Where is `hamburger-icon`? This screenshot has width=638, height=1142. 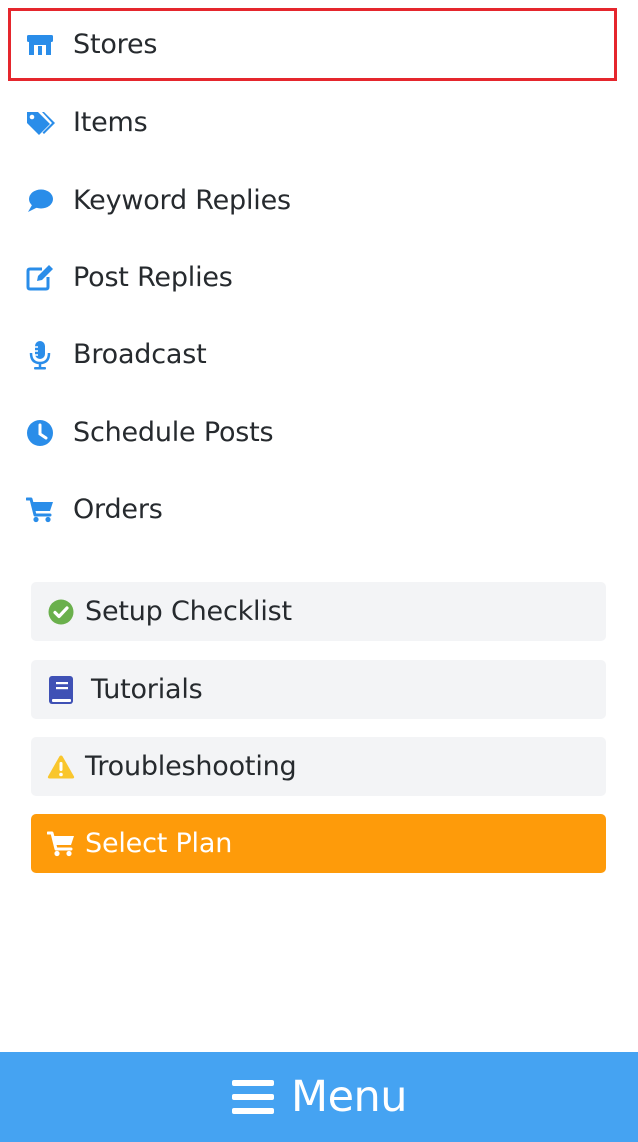 hamburger-icon is located at coordinates (253, 1097).